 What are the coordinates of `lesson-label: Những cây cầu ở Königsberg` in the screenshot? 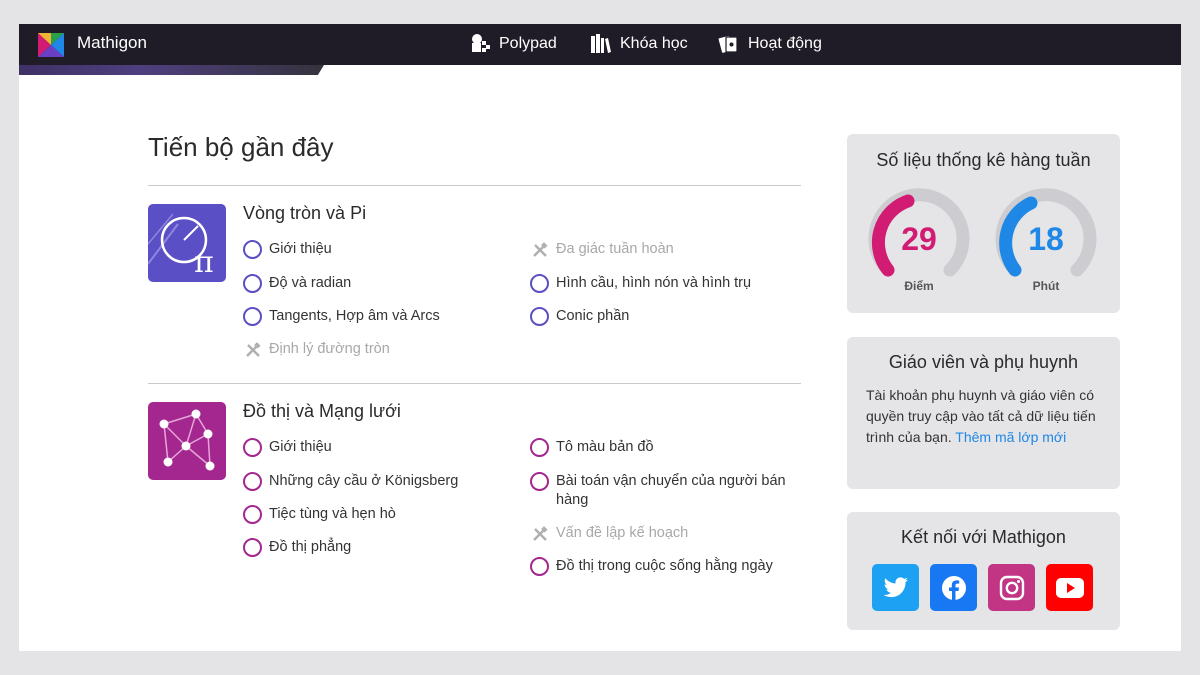 It's located at (364, 481).